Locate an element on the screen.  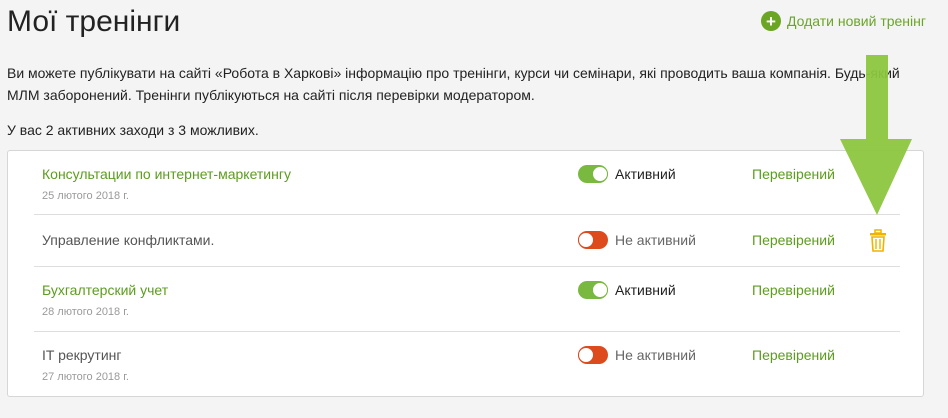
training-title-link: Бухгалтерский учет is located at coordinates (105, 290).